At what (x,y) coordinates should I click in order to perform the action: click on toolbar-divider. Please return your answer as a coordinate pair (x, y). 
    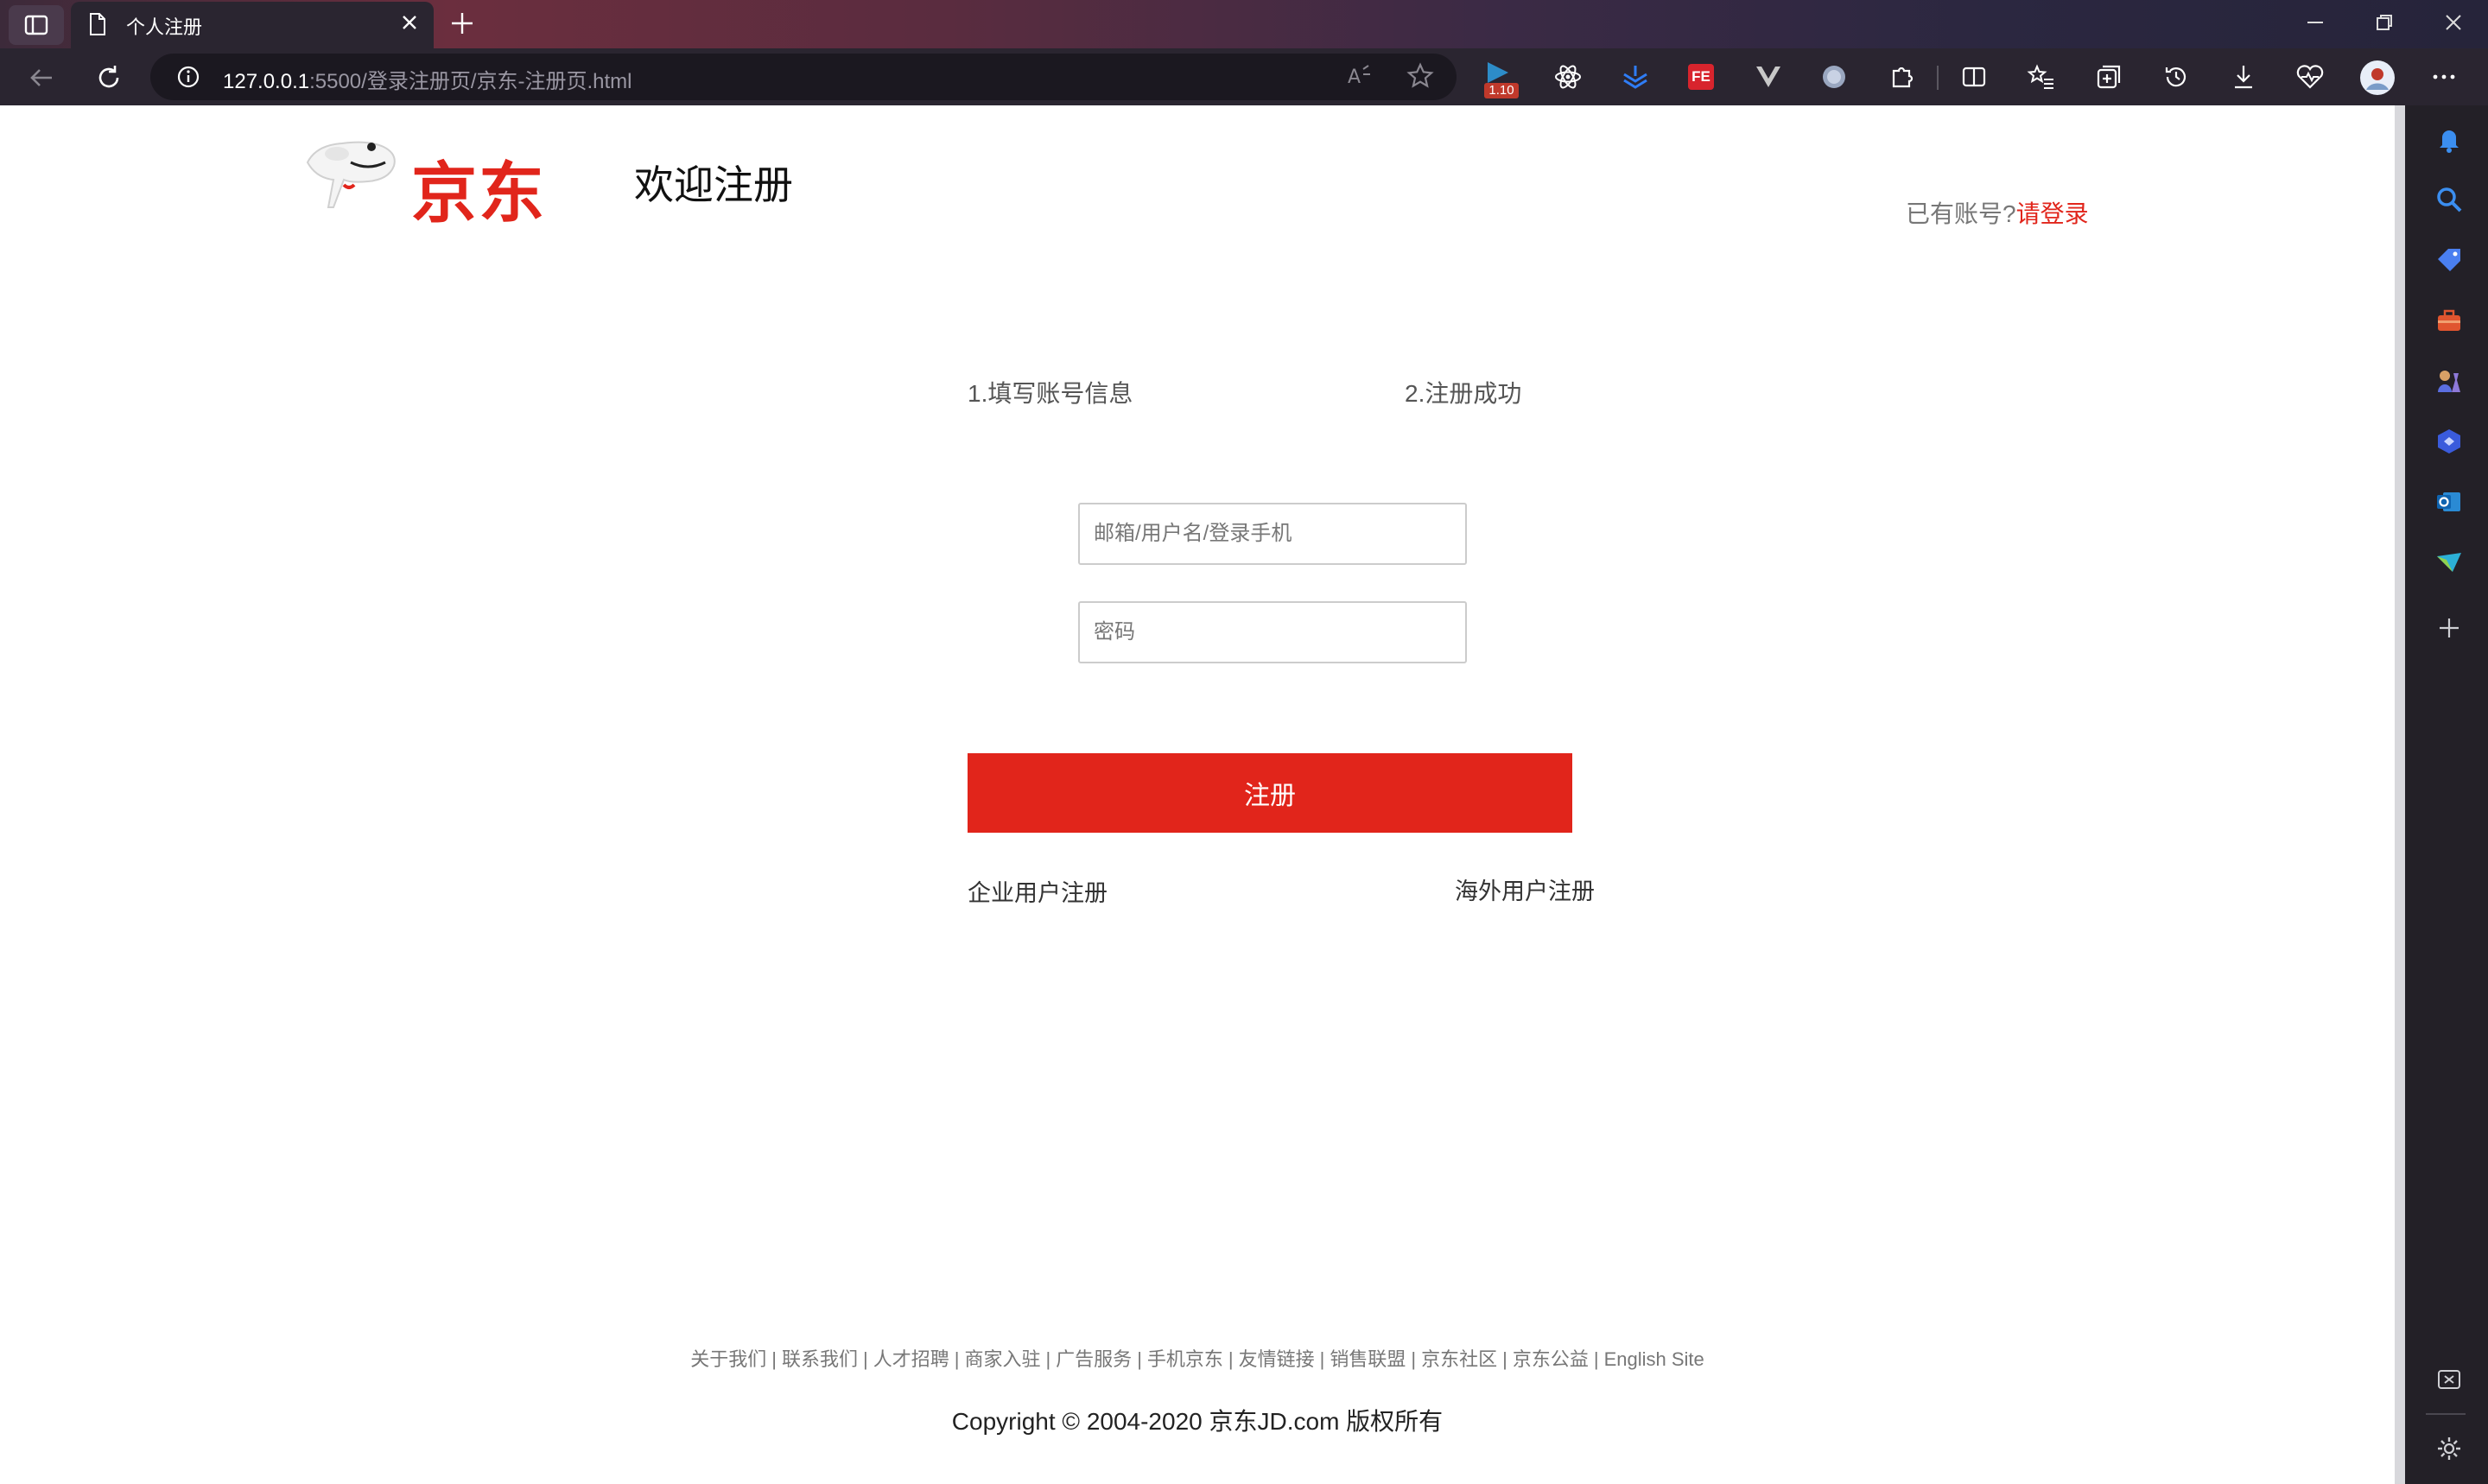
    Looking at the image, I should click on (1938, 78).